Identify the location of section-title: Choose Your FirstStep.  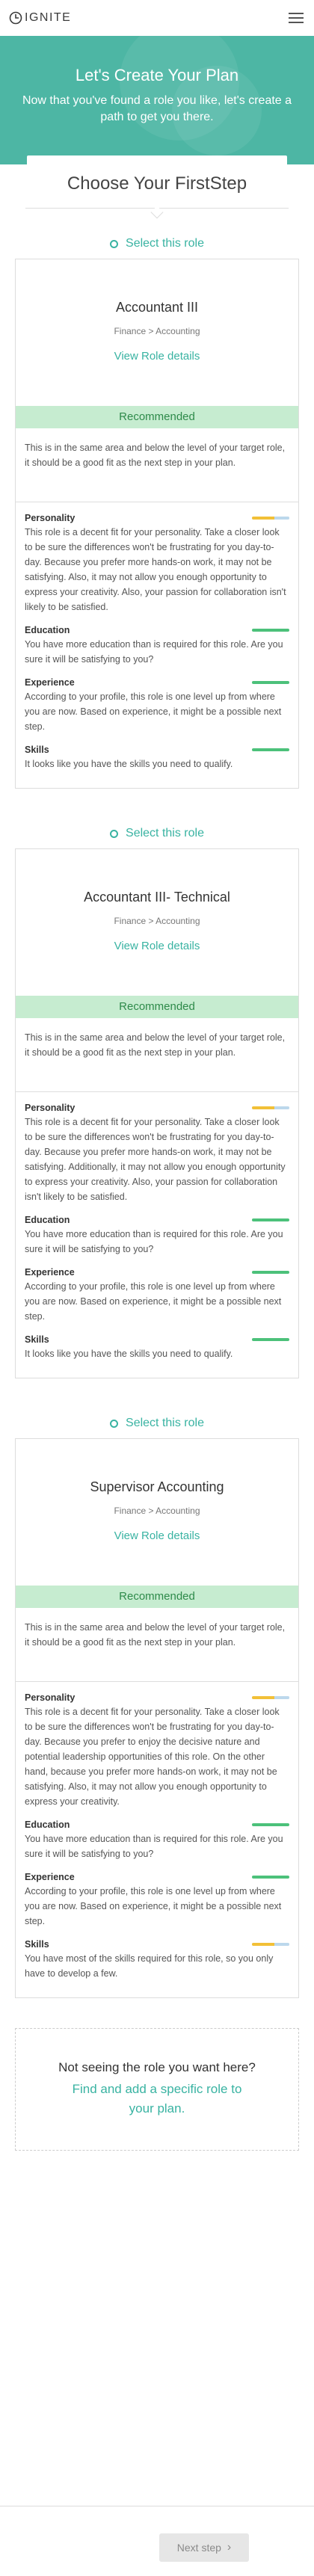
(157, 183).